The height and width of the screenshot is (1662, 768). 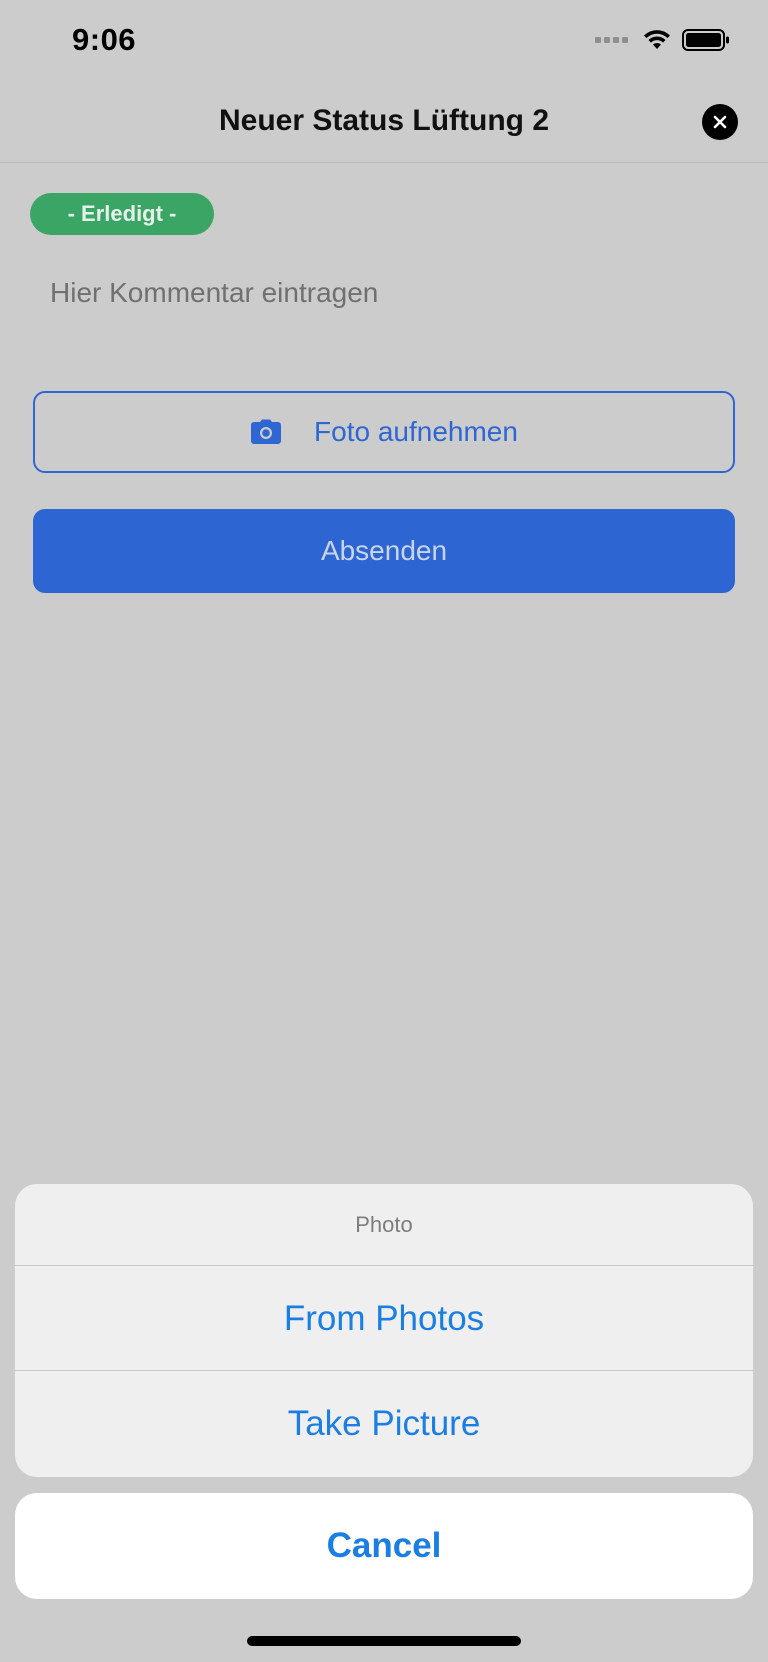 What do you see at coordinates (390, 293) in the screenshot?
I see `comment-input` at bounding box center [390, 293].